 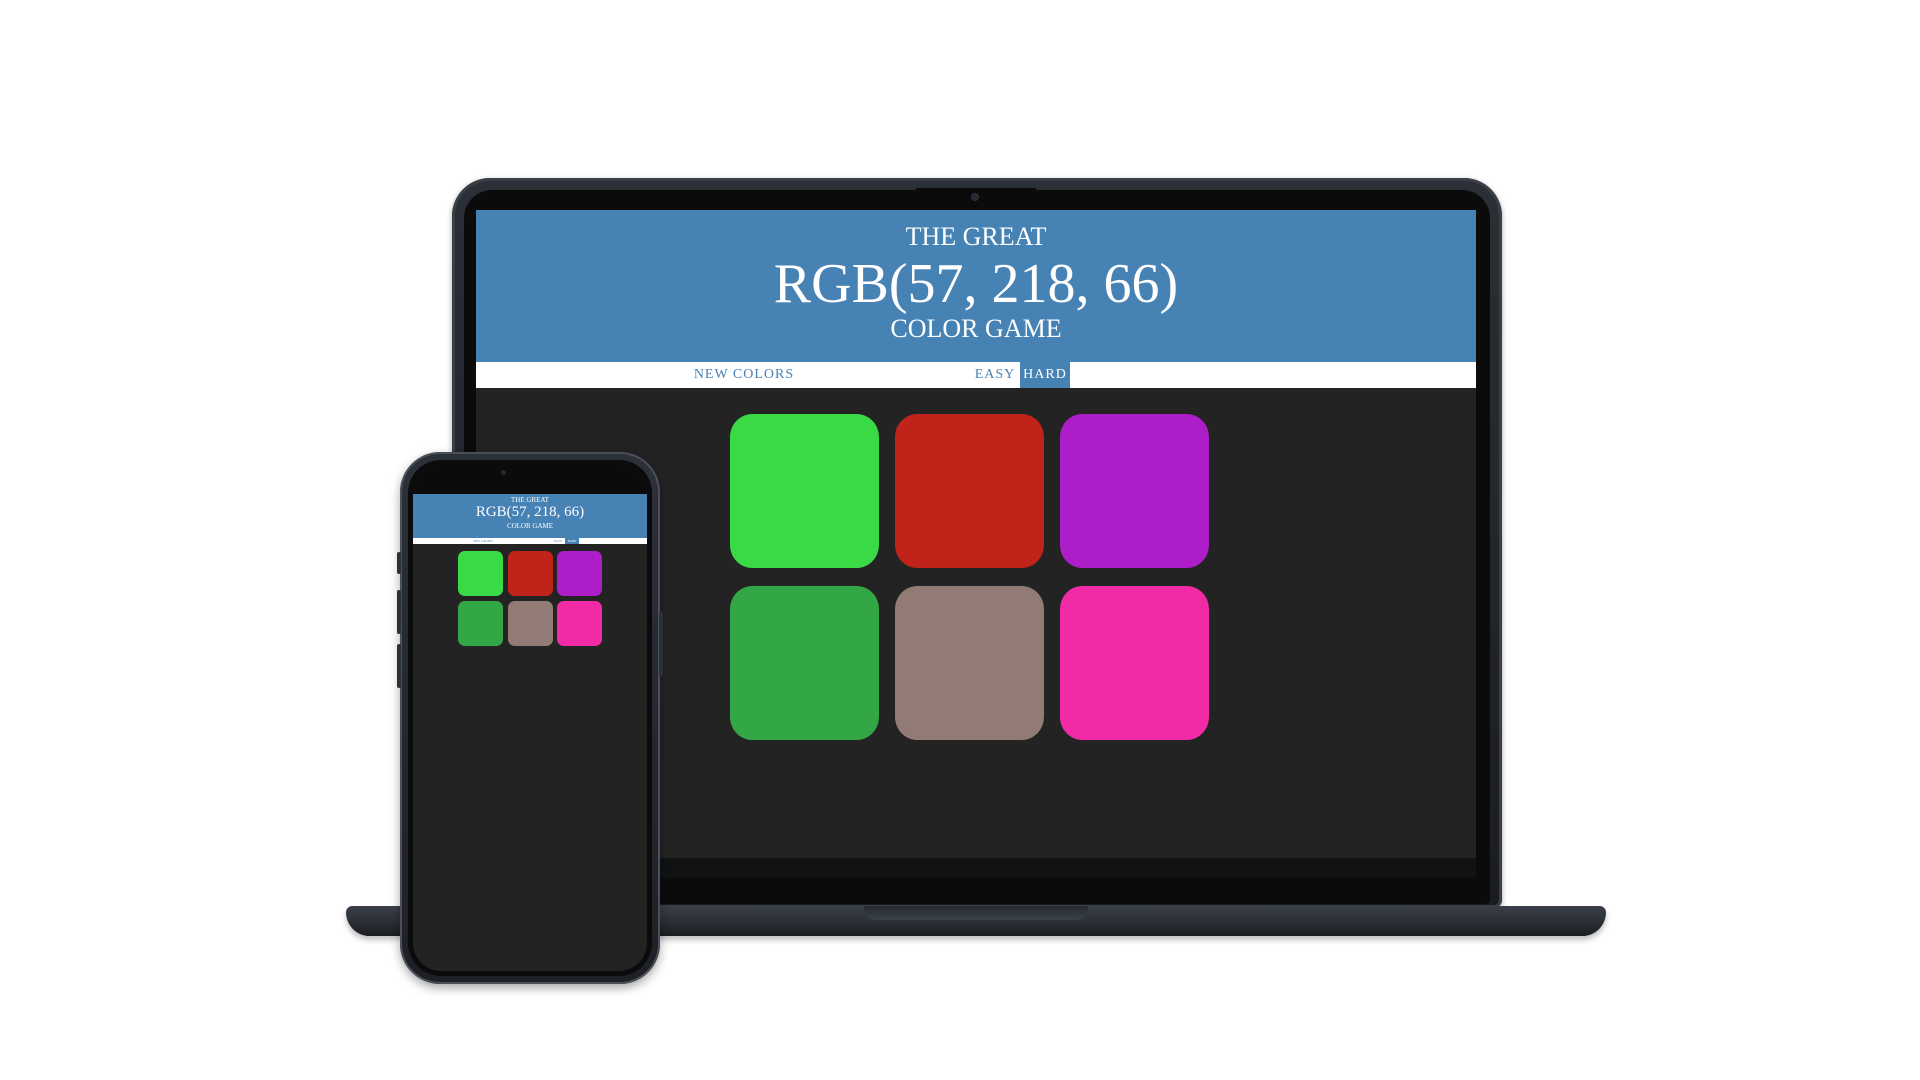 What do you see at coordinates (1045, 375) in the screenshot?
I see `hard-mode-button: HARD` at bounding box center [1045, 375].